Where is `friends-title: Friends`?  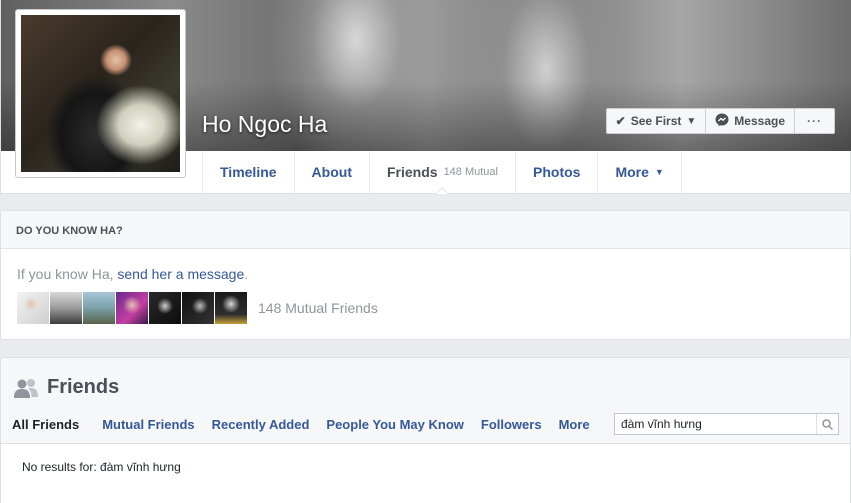
friends-title: Friends is located at coordinates (66, 387).